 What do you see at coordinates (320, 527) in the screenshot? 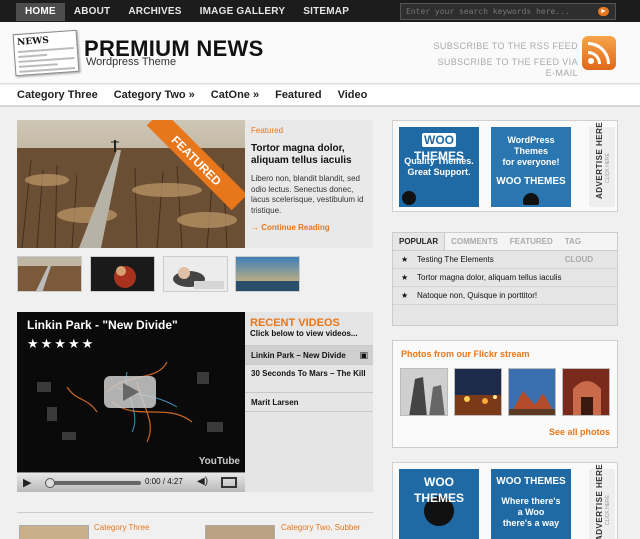
I see `post-category-2: Category Two, Subber` at bounding box center [320, 527].